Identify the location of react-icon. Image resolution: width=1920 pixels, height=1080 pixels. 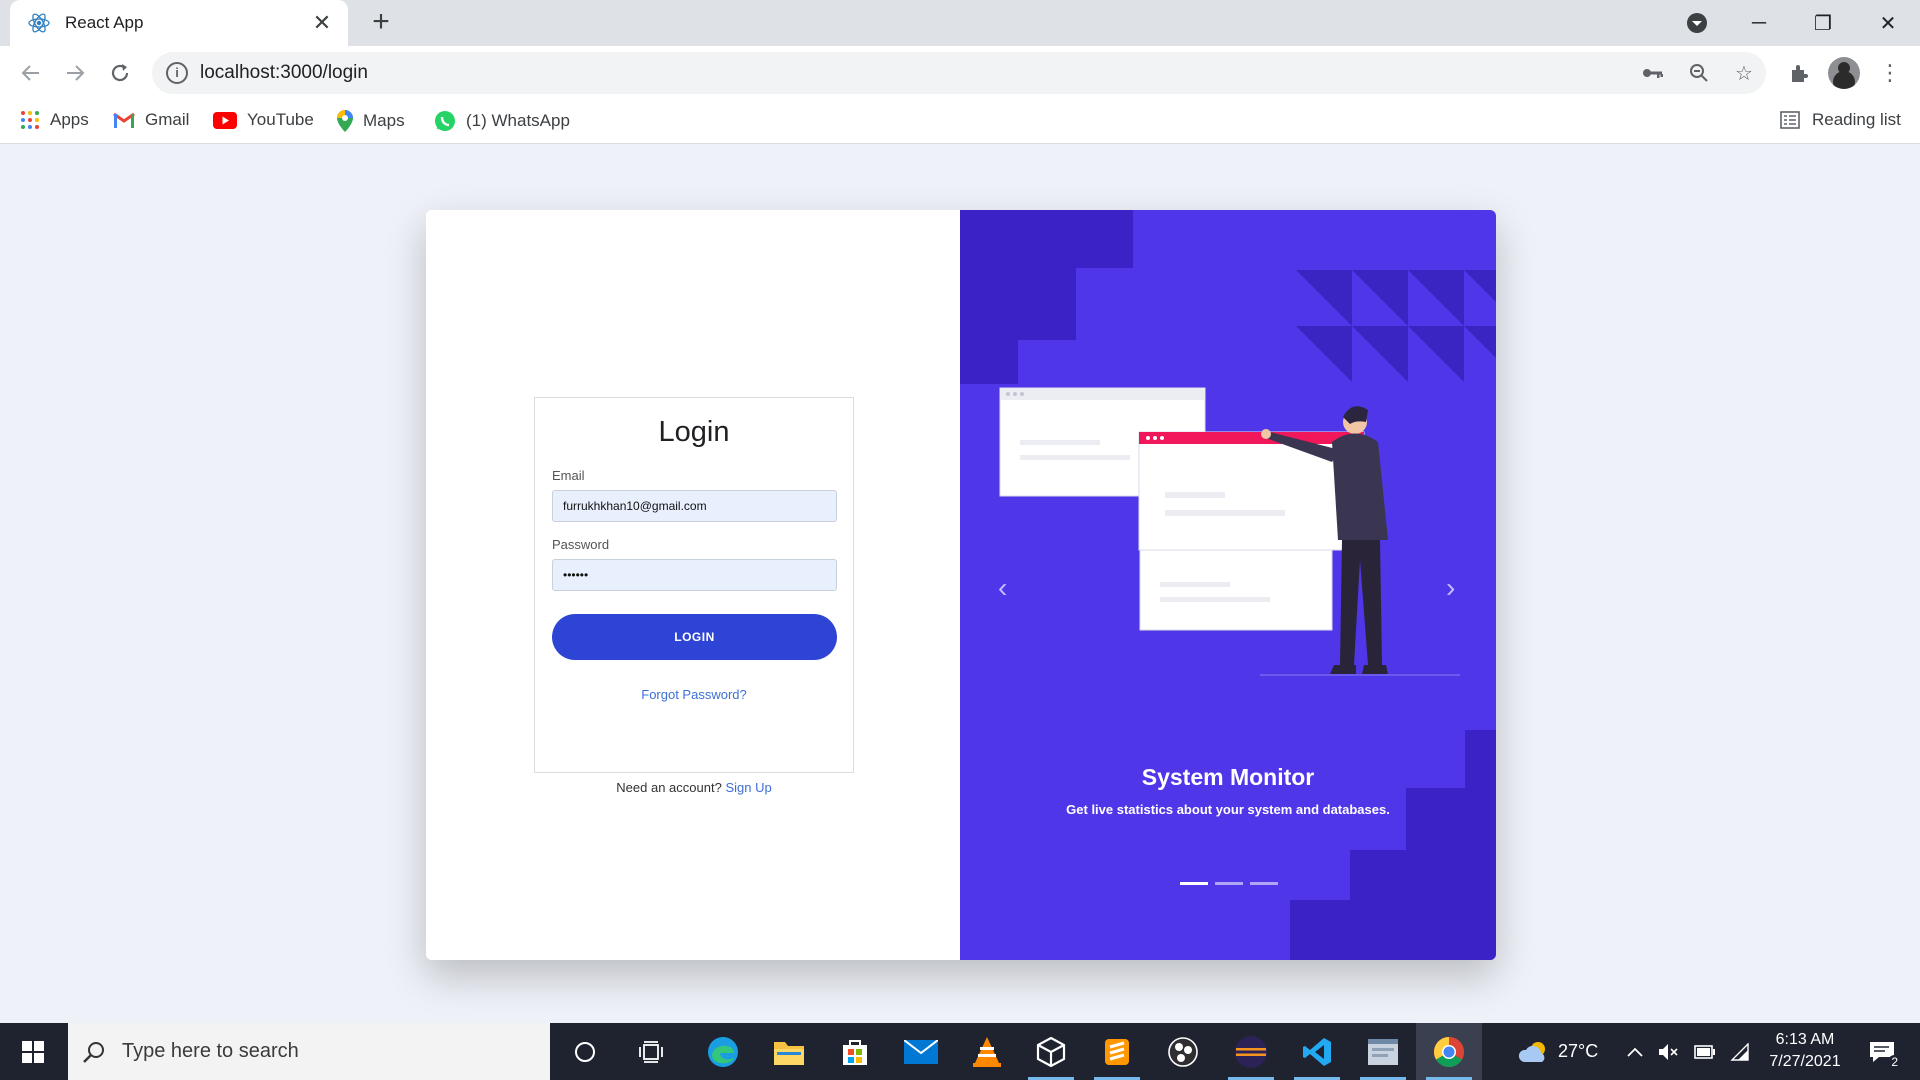
(39, 23).